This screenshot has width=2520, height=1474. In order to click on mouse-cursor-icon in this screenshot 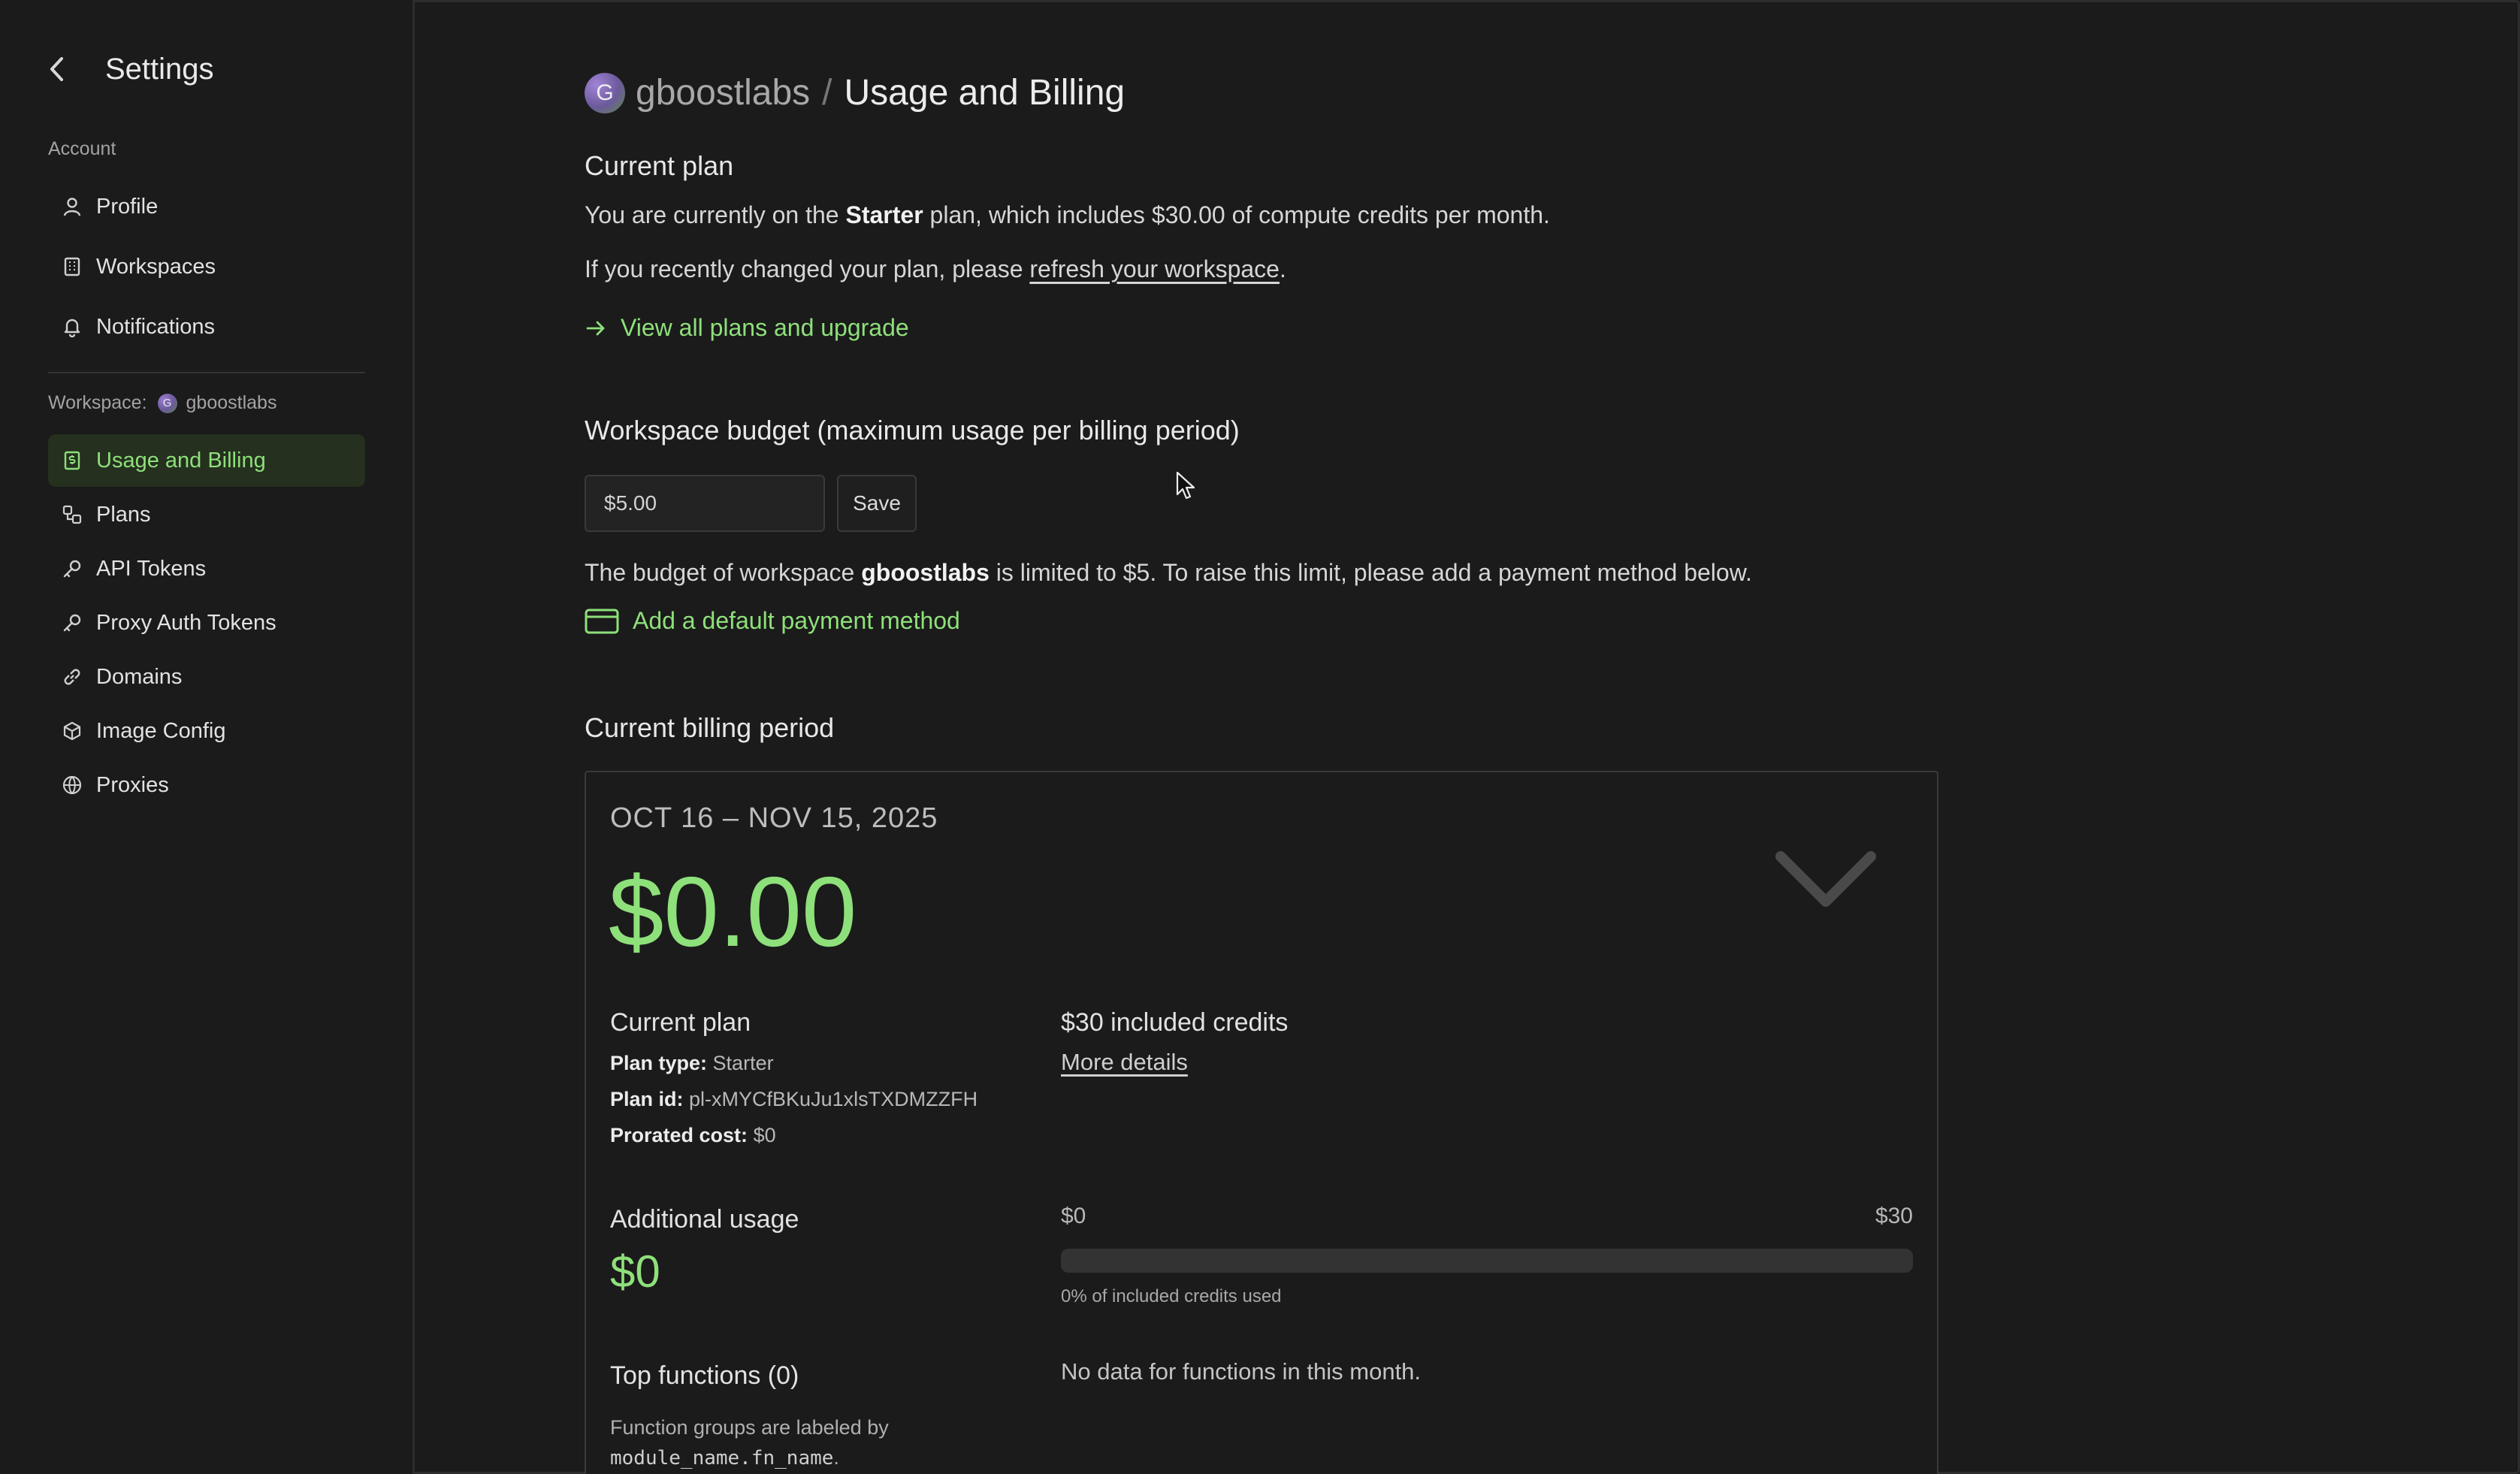, I will do `click(1185, 486)`.